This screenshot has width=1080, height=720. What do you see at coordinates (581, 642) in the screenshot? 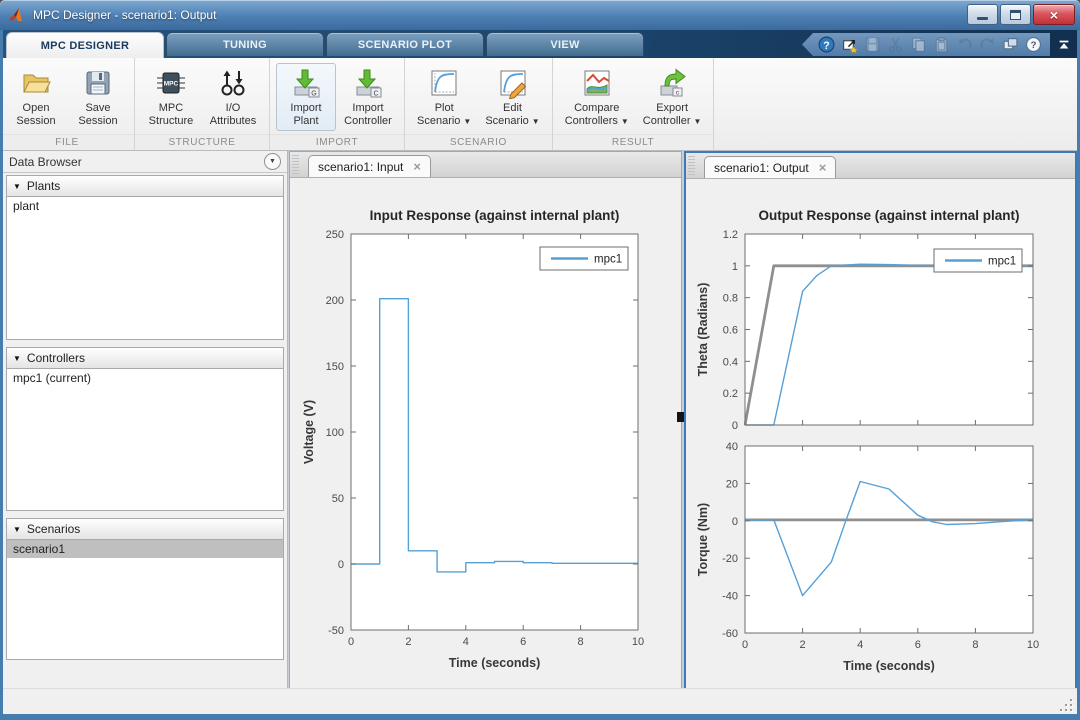
I see `svg-text: 8` at bounding box center [581, 642].